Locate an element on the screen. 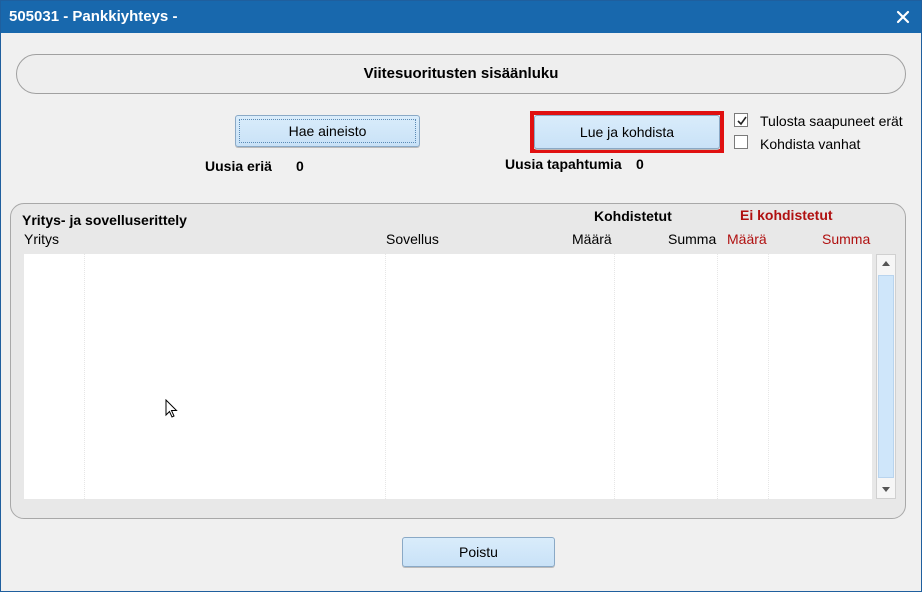 The height and width of the screenshot is (592, 922). focus-ring is located at coordinates (327, 131).